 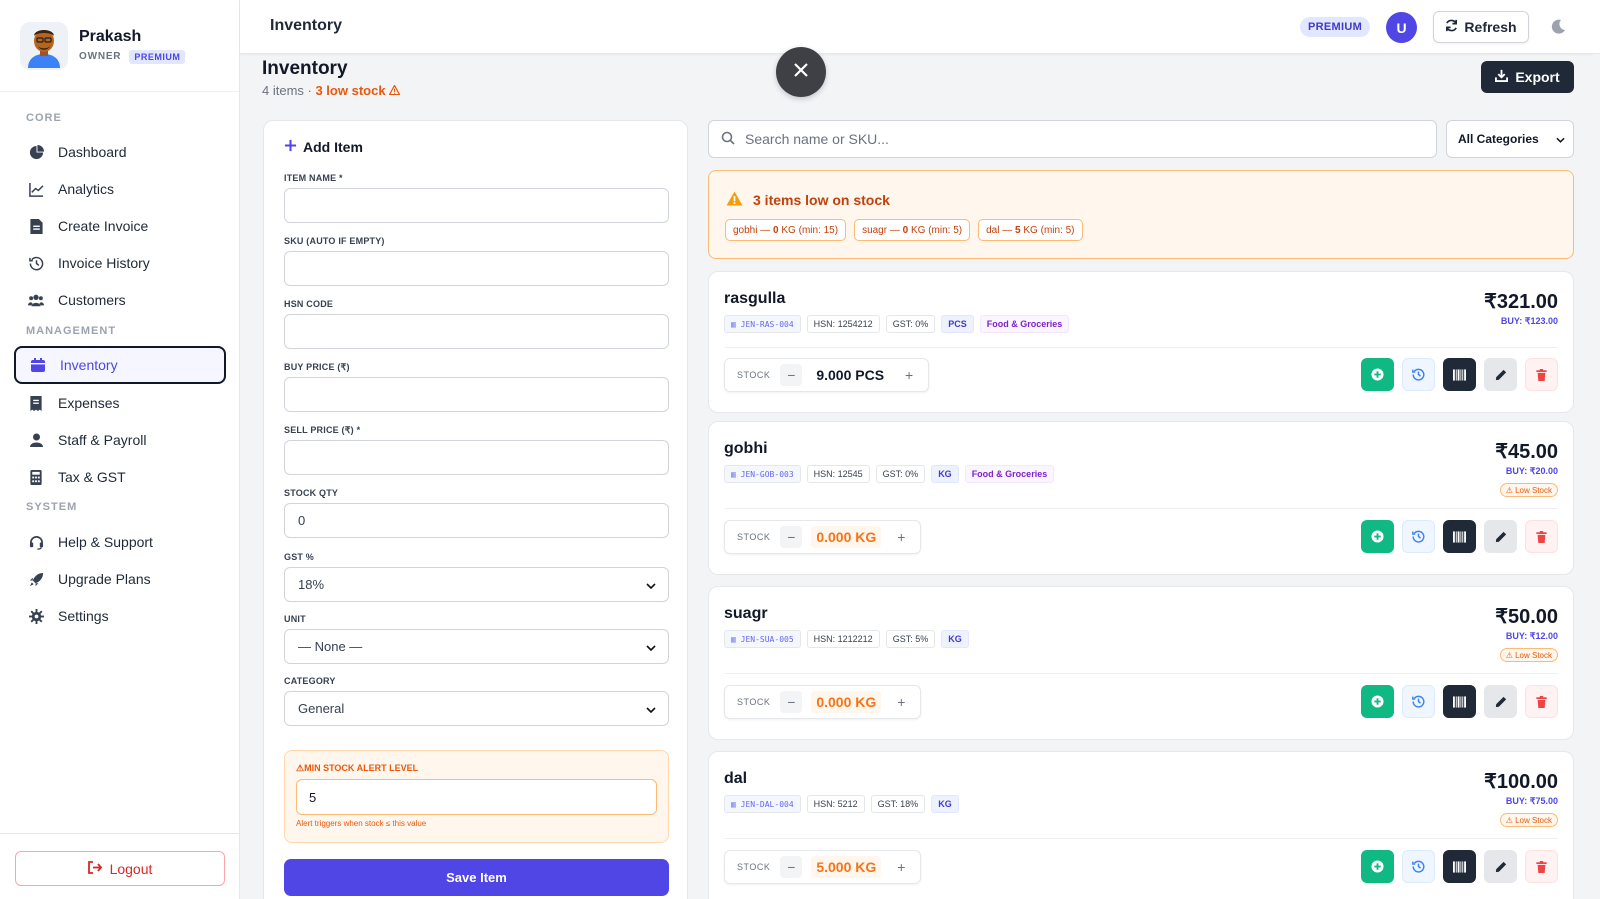 I want to click on min-stock-alert-field: 5, so click(x=476, y=797).